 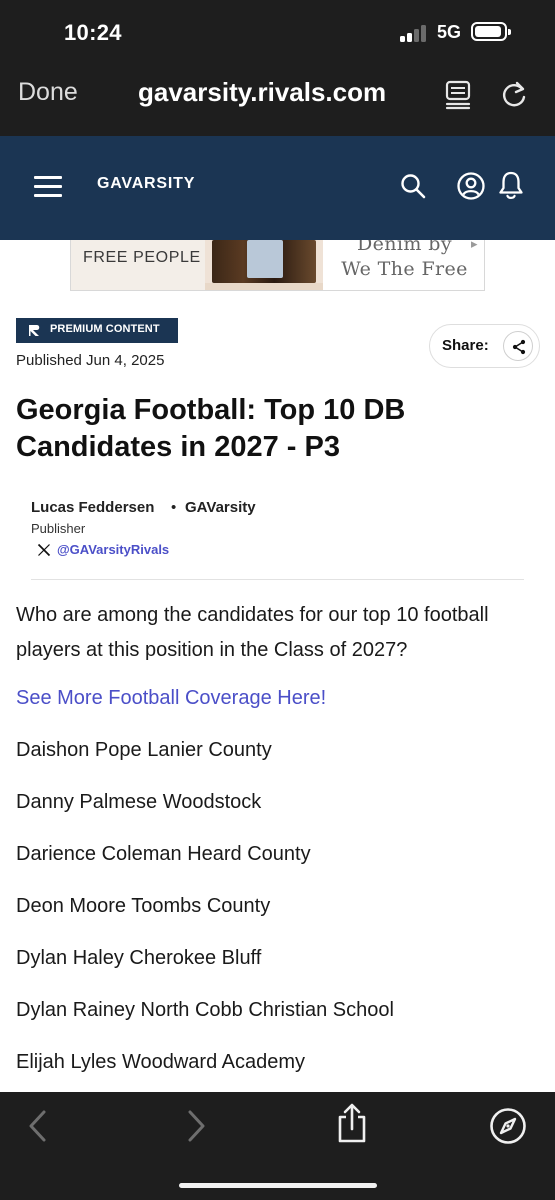 What do you see at coordinates (413, 186) in the screenshot?
I see `search-icon` at bounding box center [413, 186].